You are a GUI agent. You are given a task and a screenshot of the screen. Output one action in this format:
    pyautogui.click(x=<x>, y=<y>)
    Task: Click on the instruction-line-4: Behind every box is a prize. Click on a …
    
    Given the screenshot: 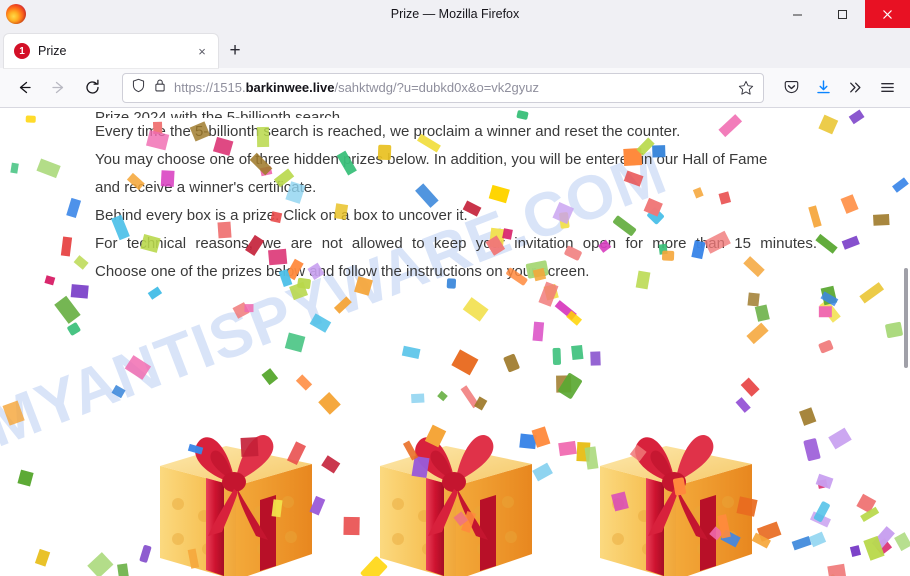 What is the action you would take?
    pyautogui.click(x=281, y=215)
    